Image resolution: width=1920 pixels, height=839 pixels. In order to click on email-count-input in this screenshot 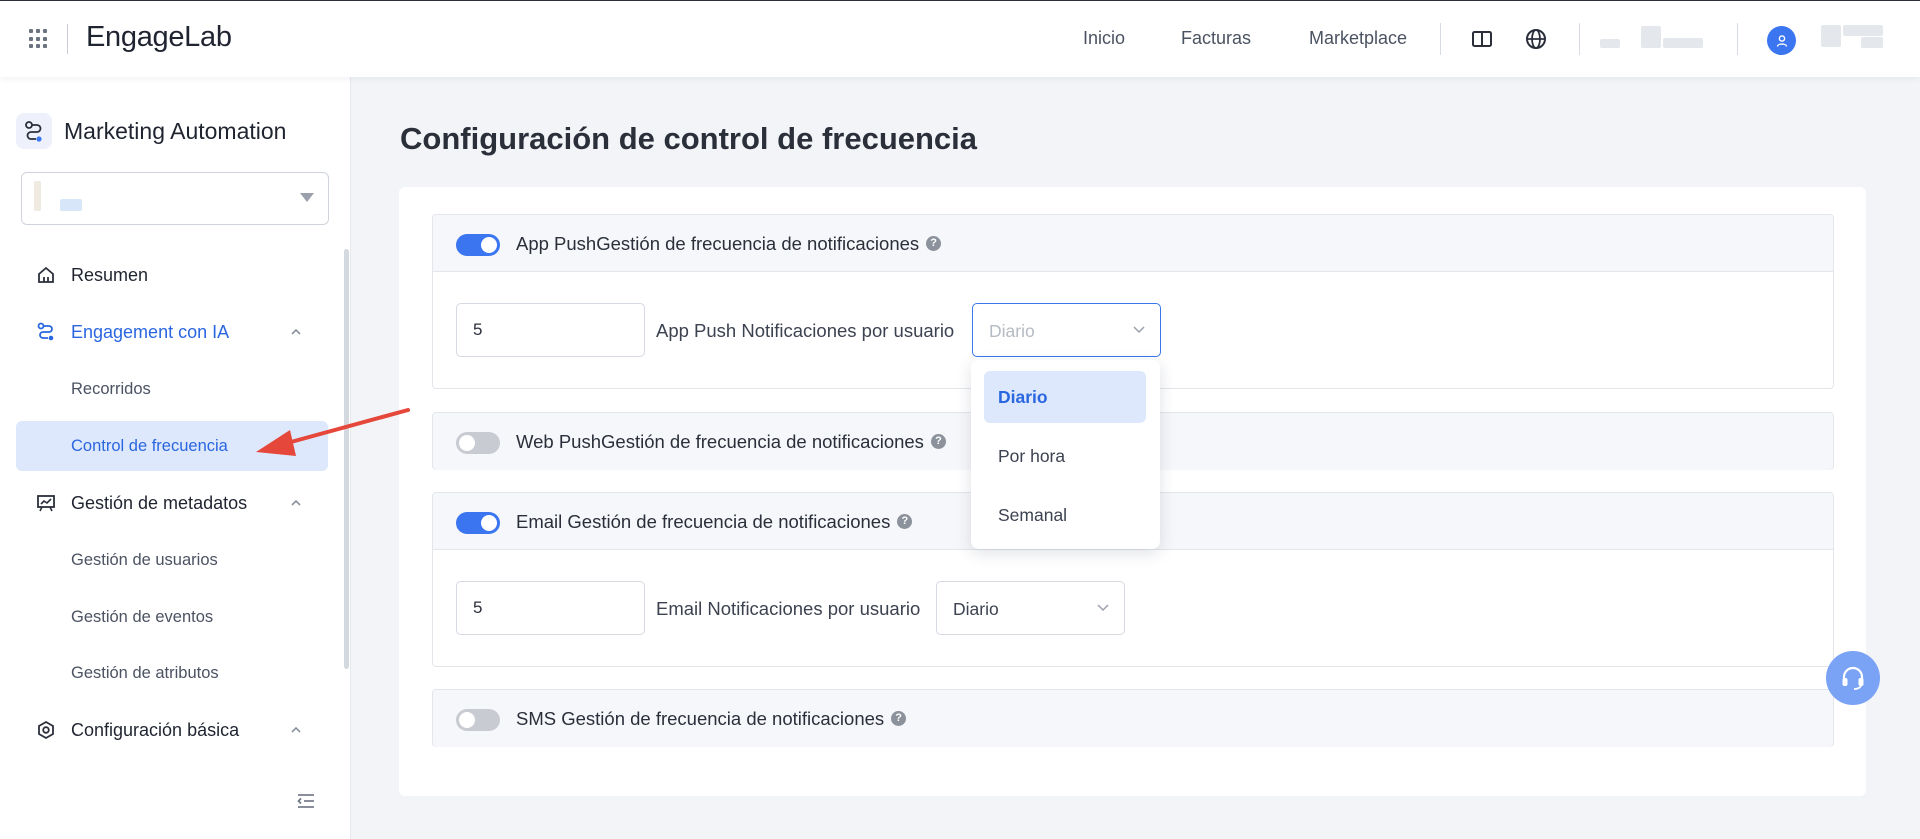, I will do `click(550, 608)`.